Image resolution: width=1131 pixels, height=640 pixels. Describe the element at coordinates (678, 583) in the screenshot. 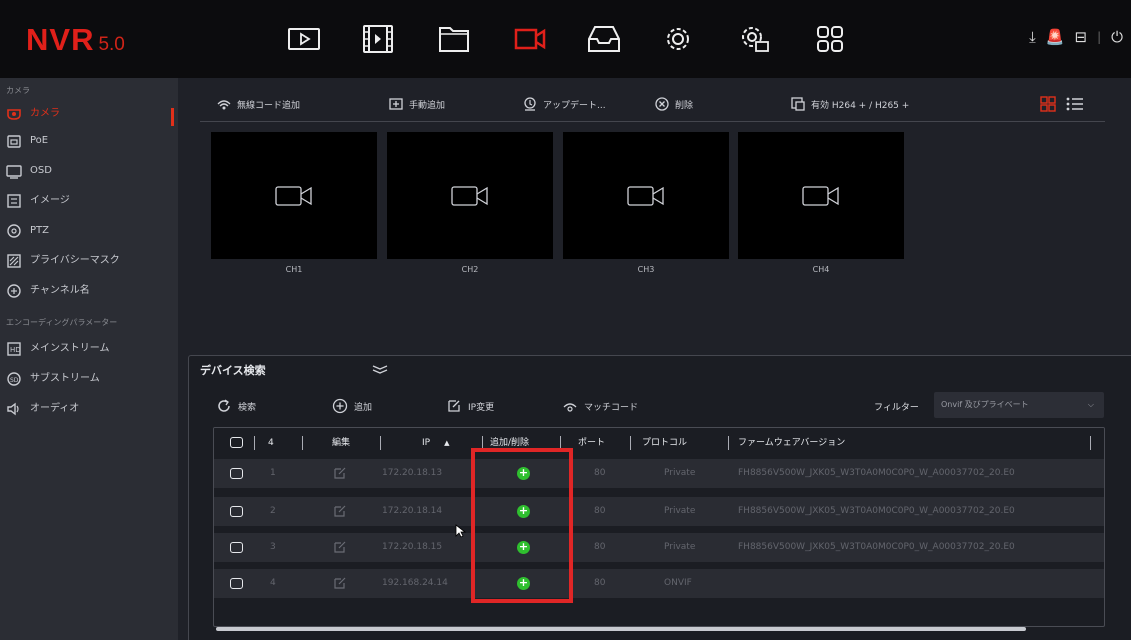

I see `row-protocol: ONVIF` at that location.